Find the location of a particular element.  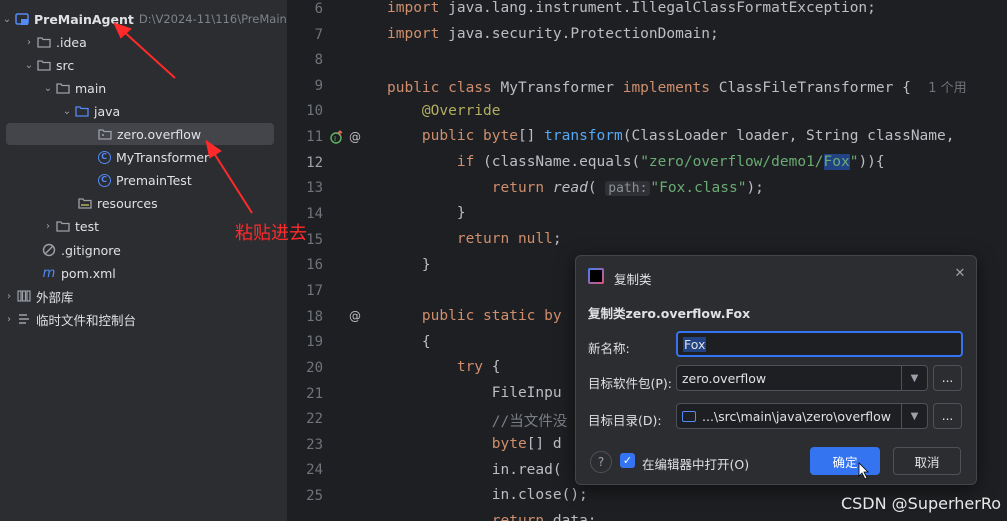

target-package-combo: zero.overflow ▼ is located at coordinates (802, 378).